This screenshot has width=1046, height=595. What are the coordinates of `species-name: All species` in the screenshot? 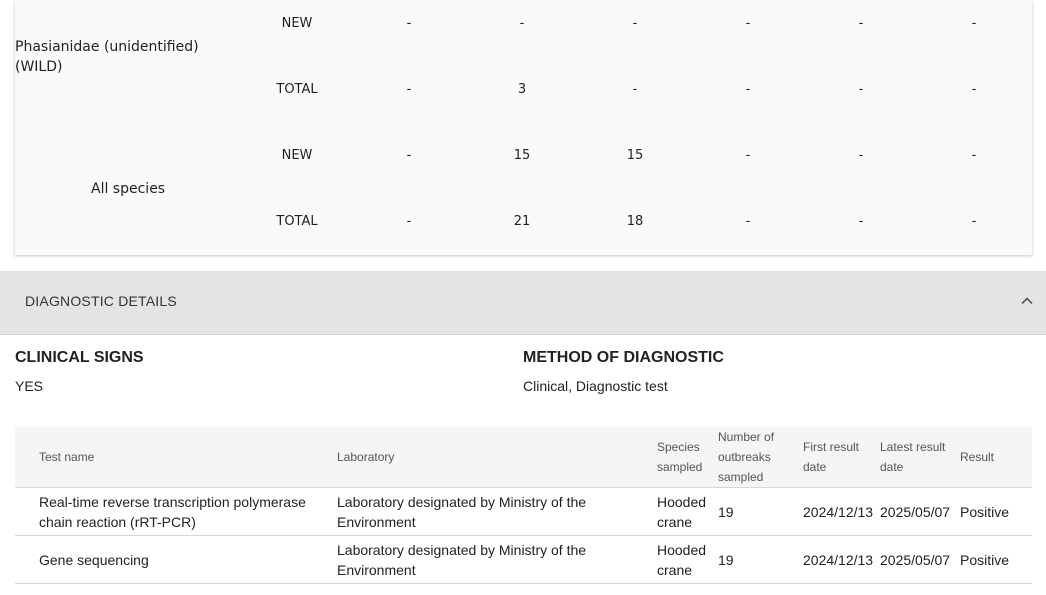 It's located at (128, 189).